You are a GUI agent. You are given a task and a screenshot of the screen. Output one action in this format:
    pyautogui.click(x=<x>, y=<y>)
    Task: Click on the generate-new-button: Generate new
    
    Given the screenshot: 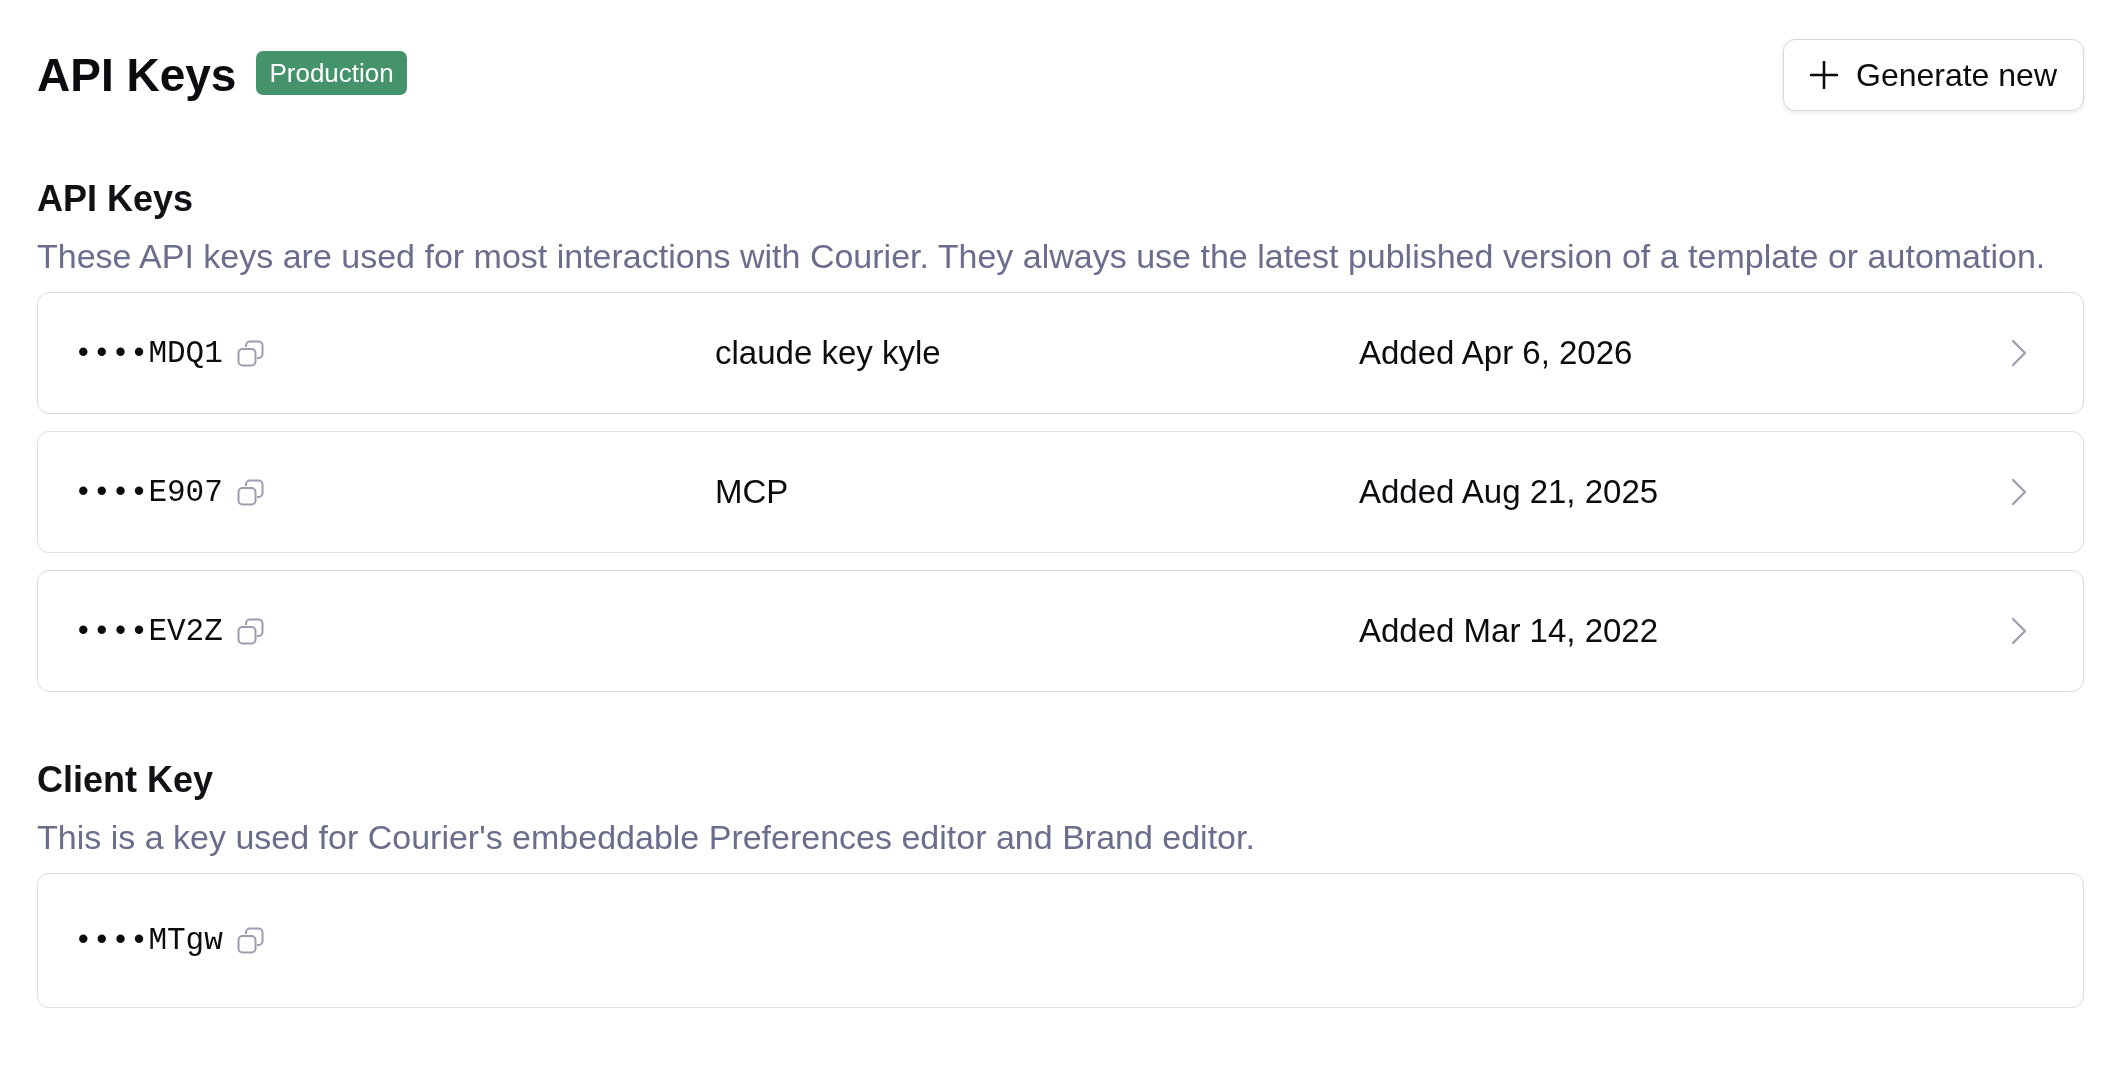 What is the action you would take?
    pyautogui.click(x=1933, y=75)
    